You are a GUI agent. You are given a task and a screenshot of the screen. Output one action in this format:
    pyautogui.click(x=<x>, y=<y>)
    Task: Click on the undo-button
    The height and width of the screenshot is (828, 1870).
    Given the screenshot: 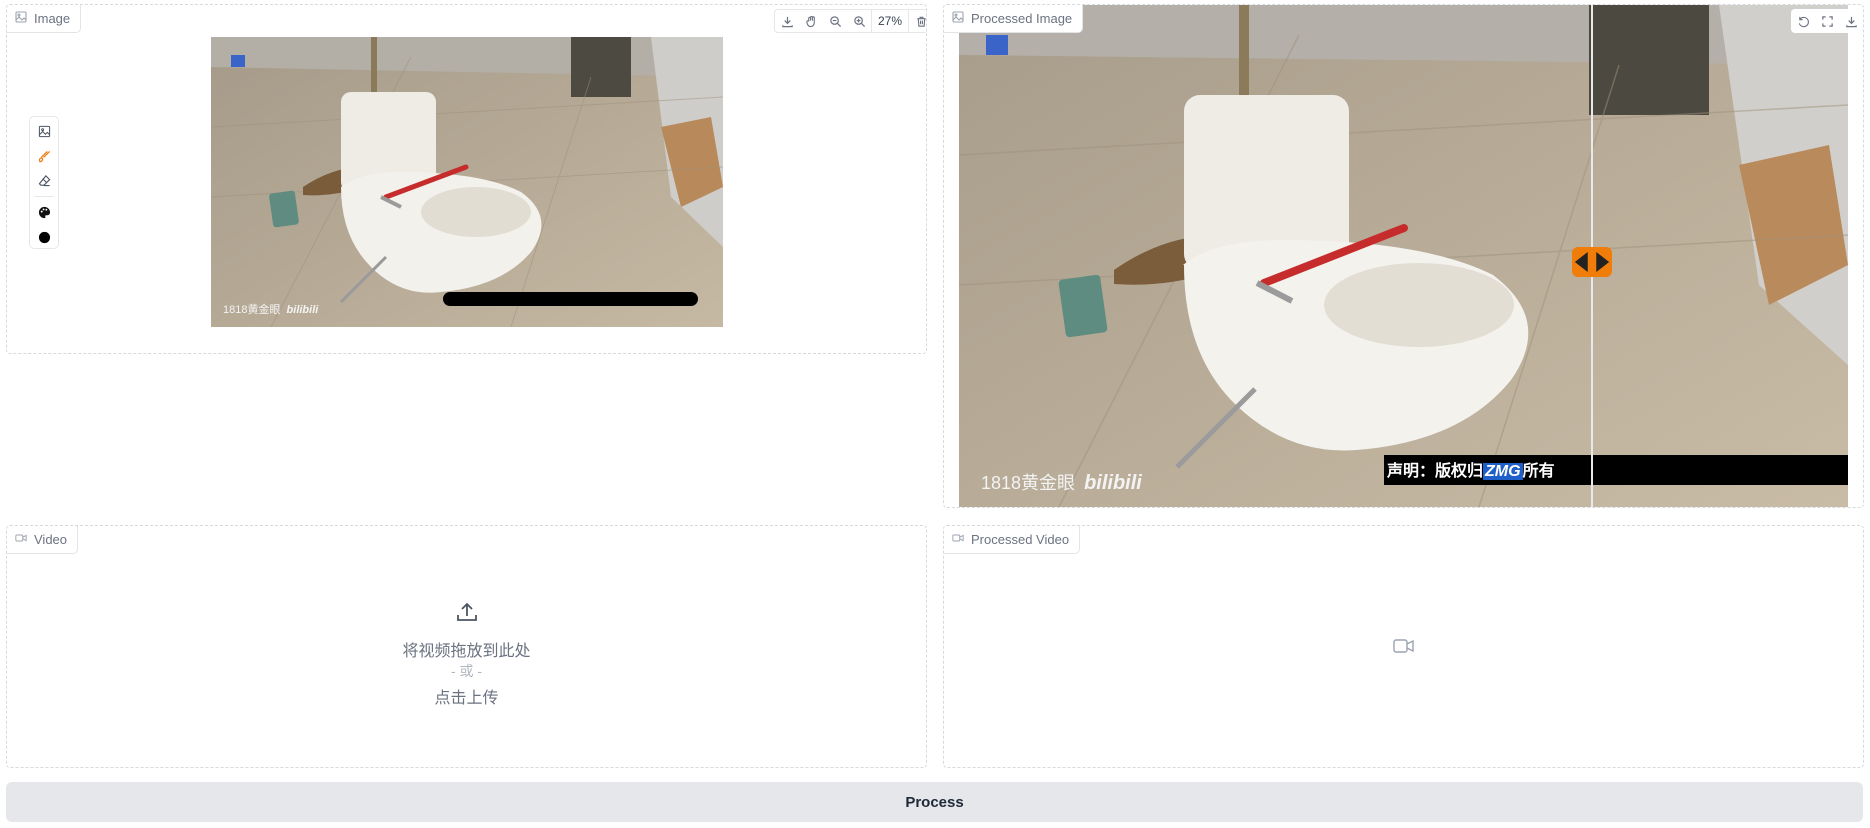 What is the action you would take?
    pyautogui.click(x=1803, y=21)
    